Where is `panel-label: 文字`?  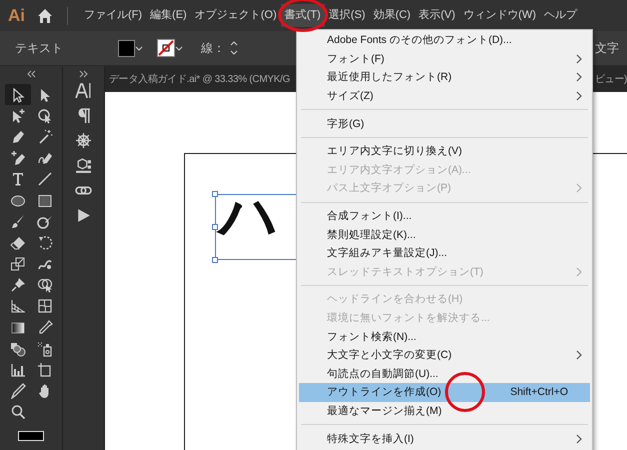
panel-label: 文字 is located at coordinates (607, 48).